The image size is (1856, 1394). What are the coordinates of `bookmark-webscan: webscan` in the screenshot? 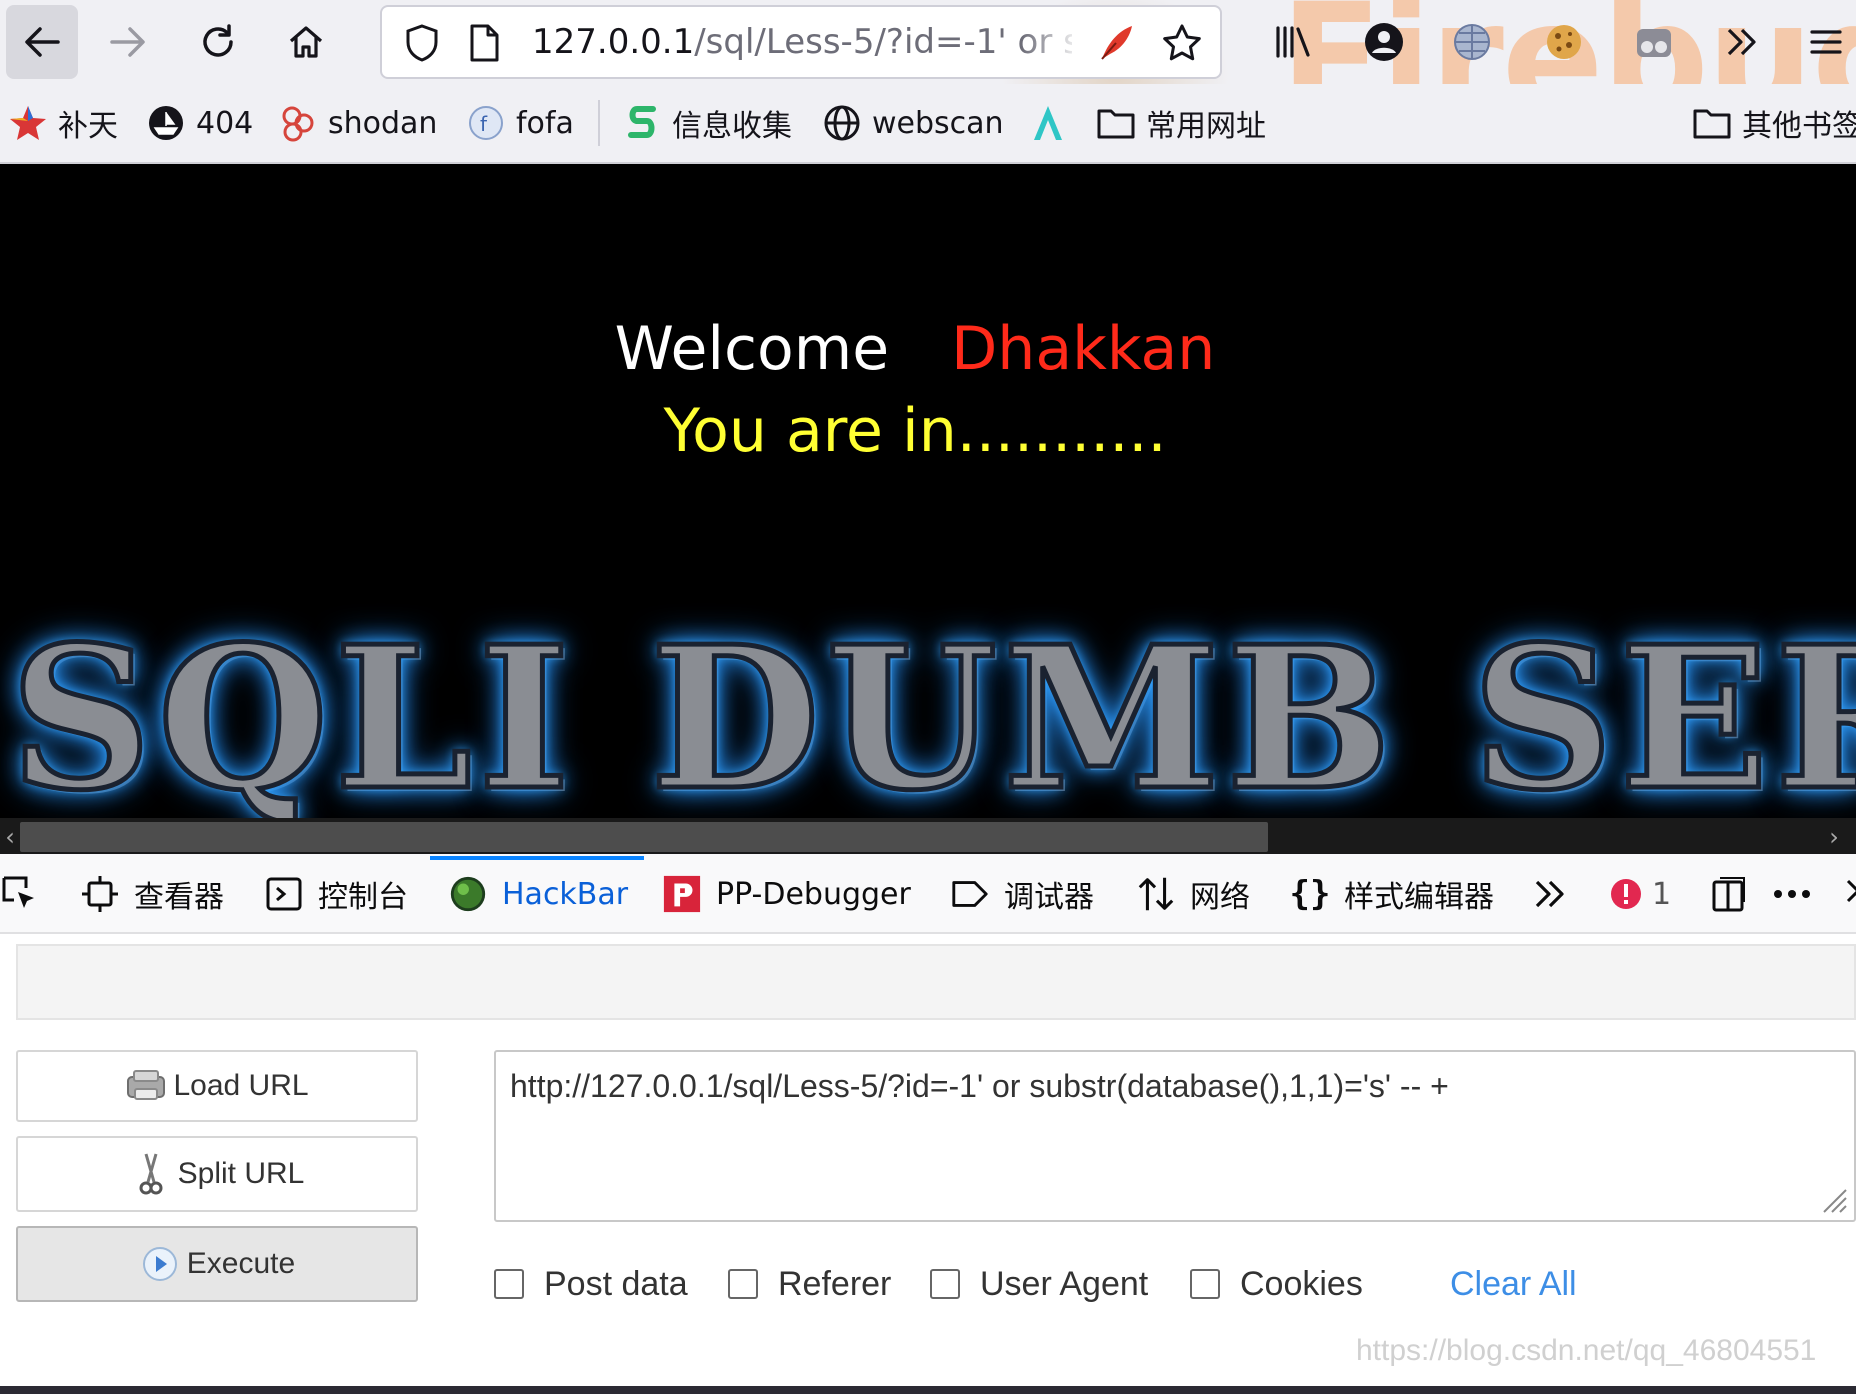 It's located at (913, 123).